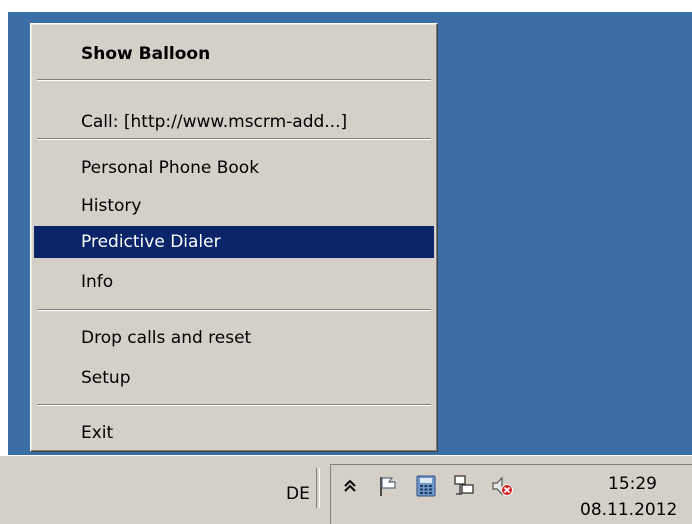 The height and width of the screenshot is (524, 692). I want to click on chevron-up-icon, so click(350, 486).